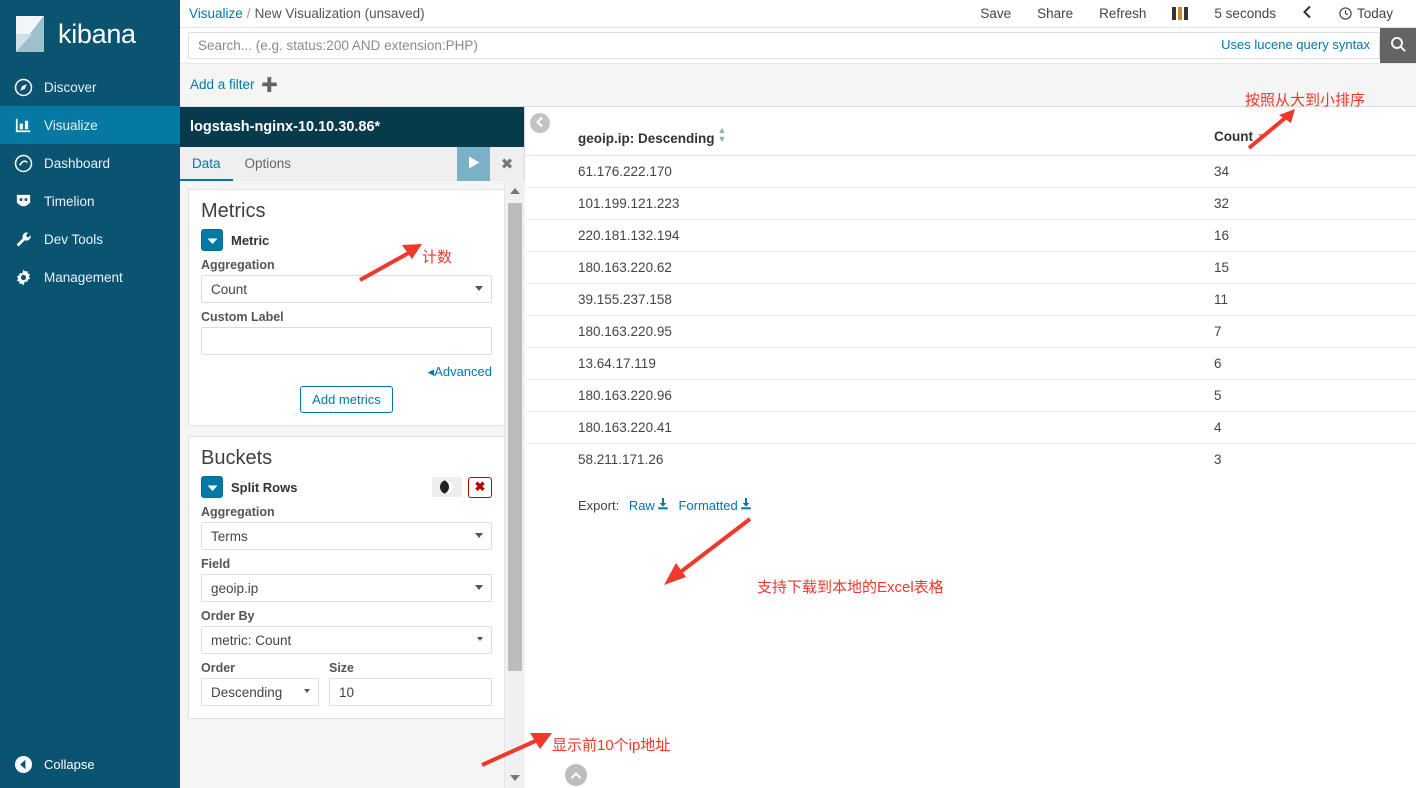 Image resolution: width=1416 pixels, height=788 pixels. I want to click on cell-count: 11, so click(1315, 299).